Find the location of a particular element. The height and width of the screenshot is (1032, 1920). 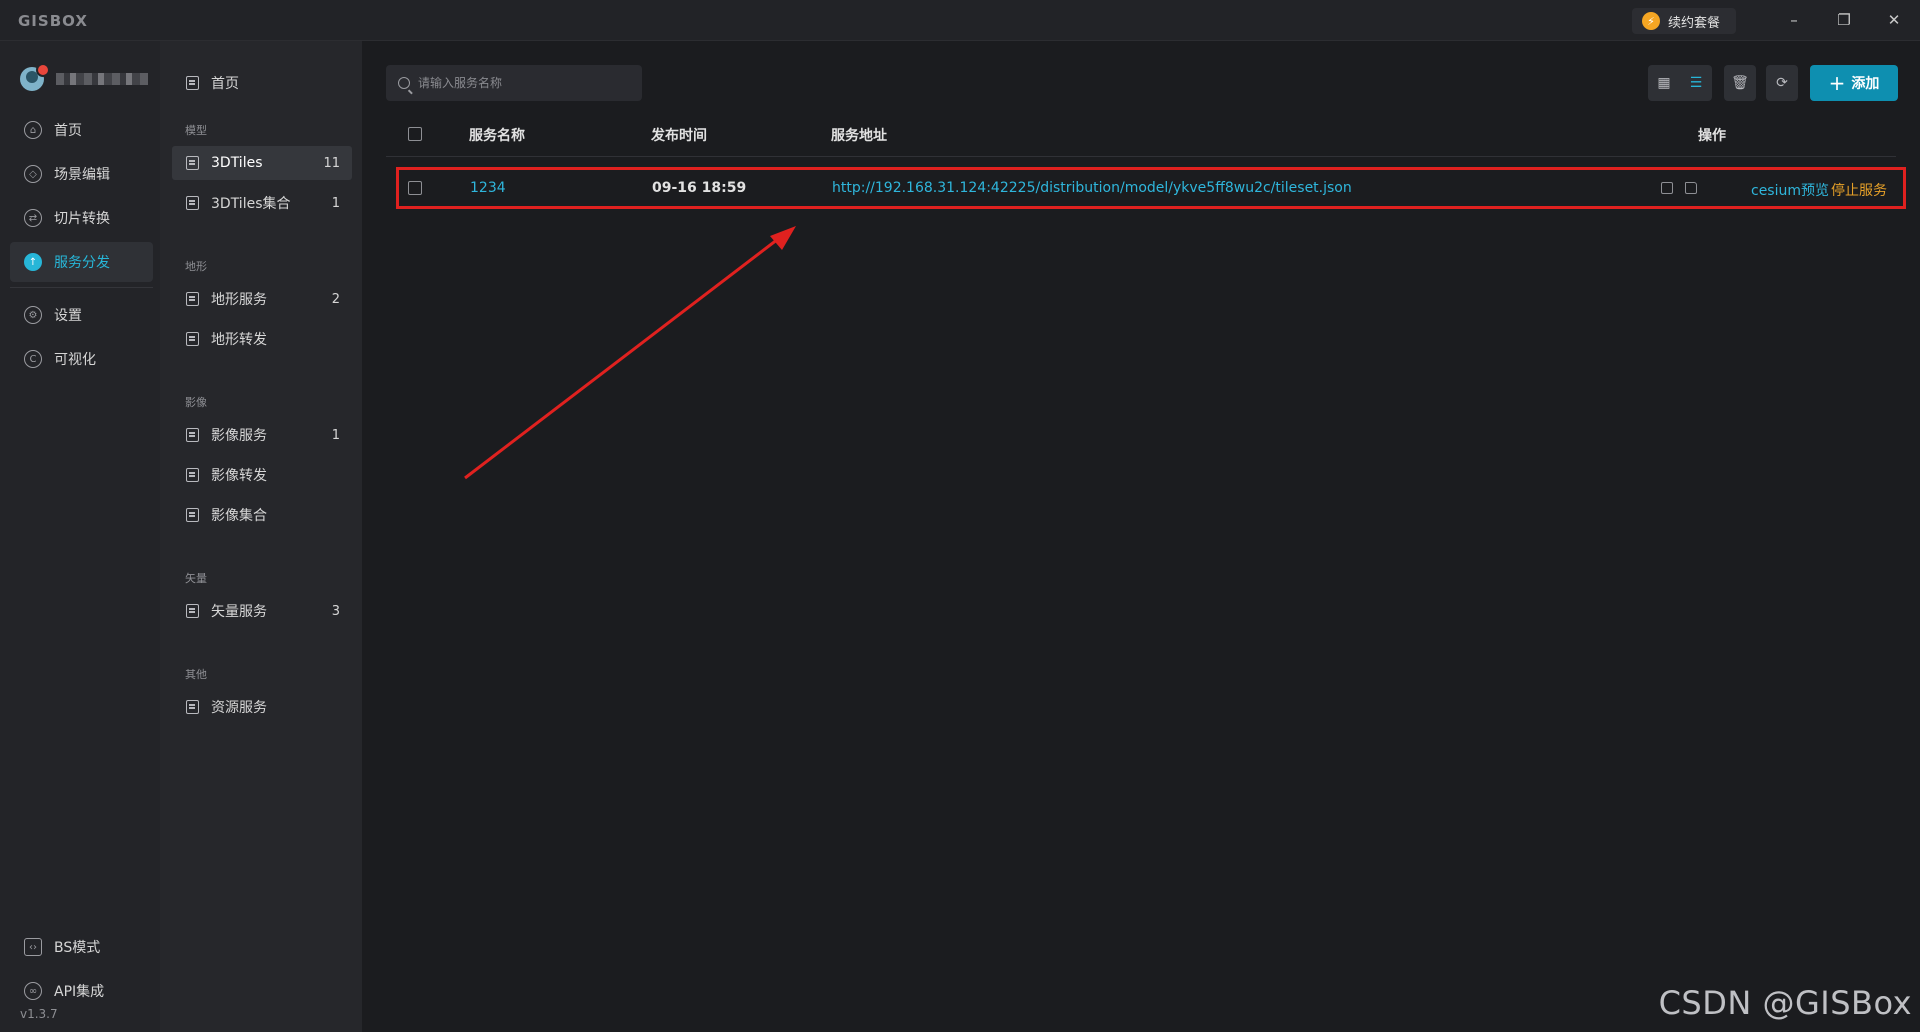

cesium-preview-link: cesium预览 is located at coordinates (1790, 190).